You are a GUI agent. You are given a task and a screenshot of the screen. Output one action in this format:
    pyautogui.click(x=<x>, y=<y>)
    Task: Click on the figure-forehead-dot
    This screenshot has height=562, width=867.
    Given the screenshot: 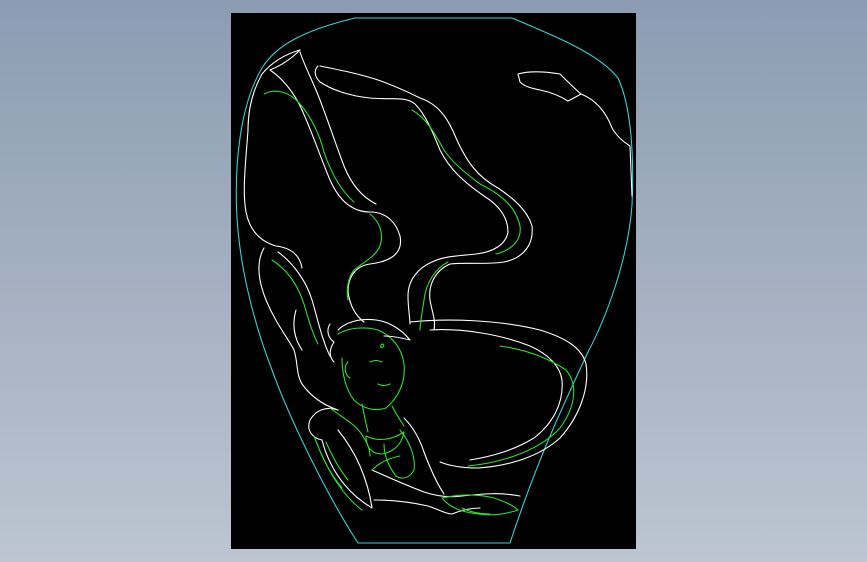 What is the action you would take?
    pyautogui.click(x=382, y=345)
    